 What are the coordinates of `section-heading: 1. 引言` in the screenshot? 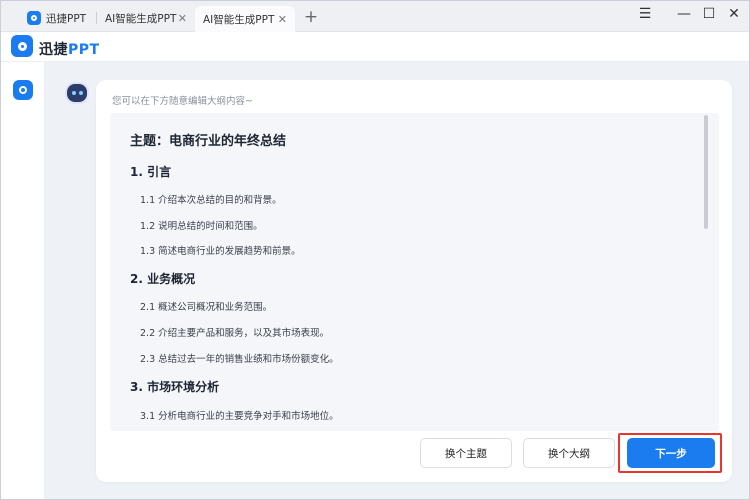 It's located at (150, 171).